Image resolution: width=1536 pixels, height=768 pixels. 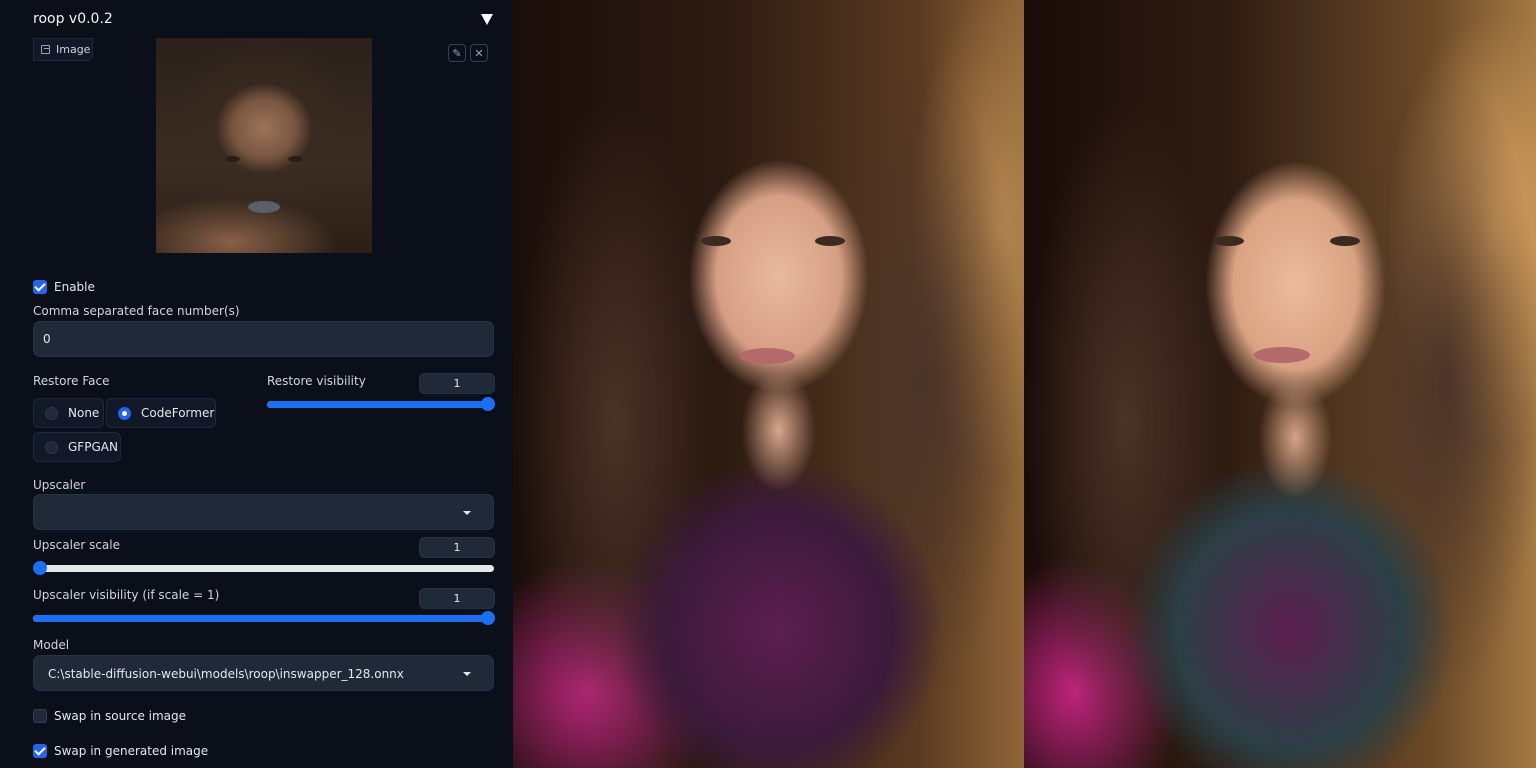 I want to click on upscaler-dropdown, so click(x=263, y=512).